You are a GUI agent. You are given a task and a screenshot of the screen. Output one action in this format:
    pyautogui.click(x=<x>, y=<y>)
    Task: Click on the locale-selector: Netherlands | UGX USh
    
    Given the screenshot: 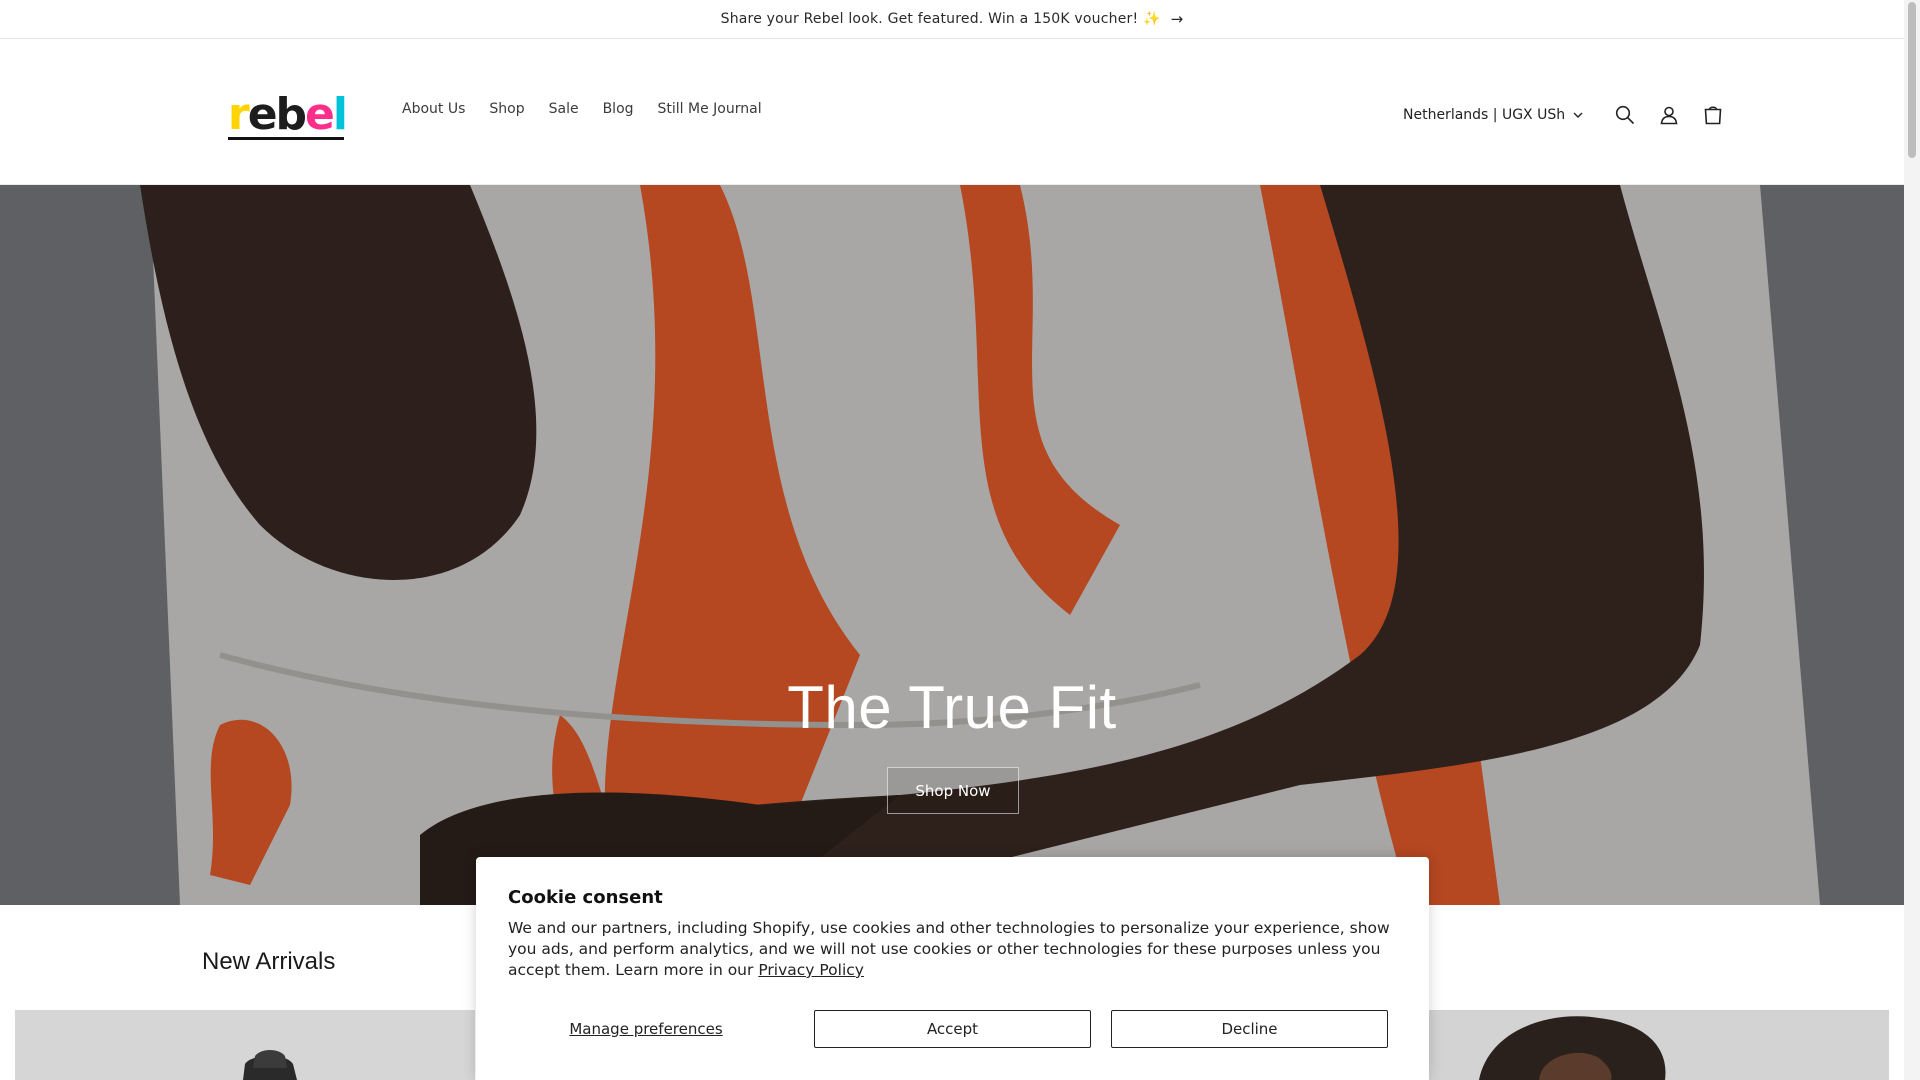 What is the action you would take?
    pyautogui.click(x=1493, y=115)
    